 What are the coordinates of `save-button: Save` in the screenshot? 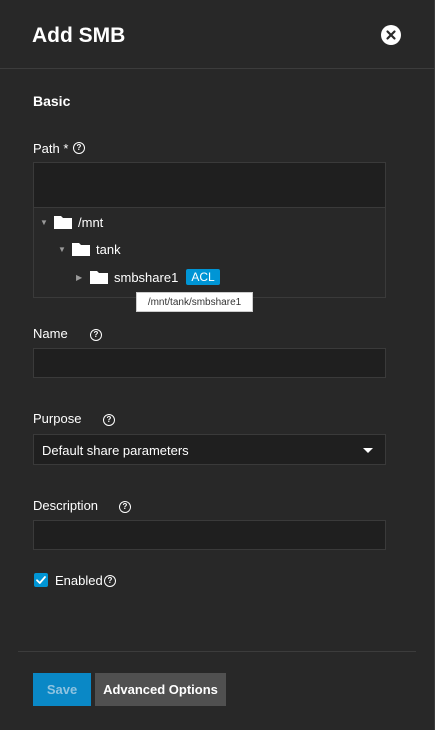 It's located at (62, 689).